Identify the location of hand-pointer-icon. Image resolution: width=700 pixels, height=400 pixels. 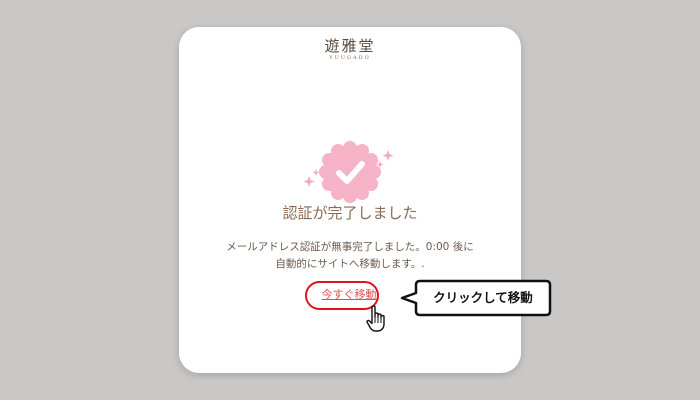
(375, 318).